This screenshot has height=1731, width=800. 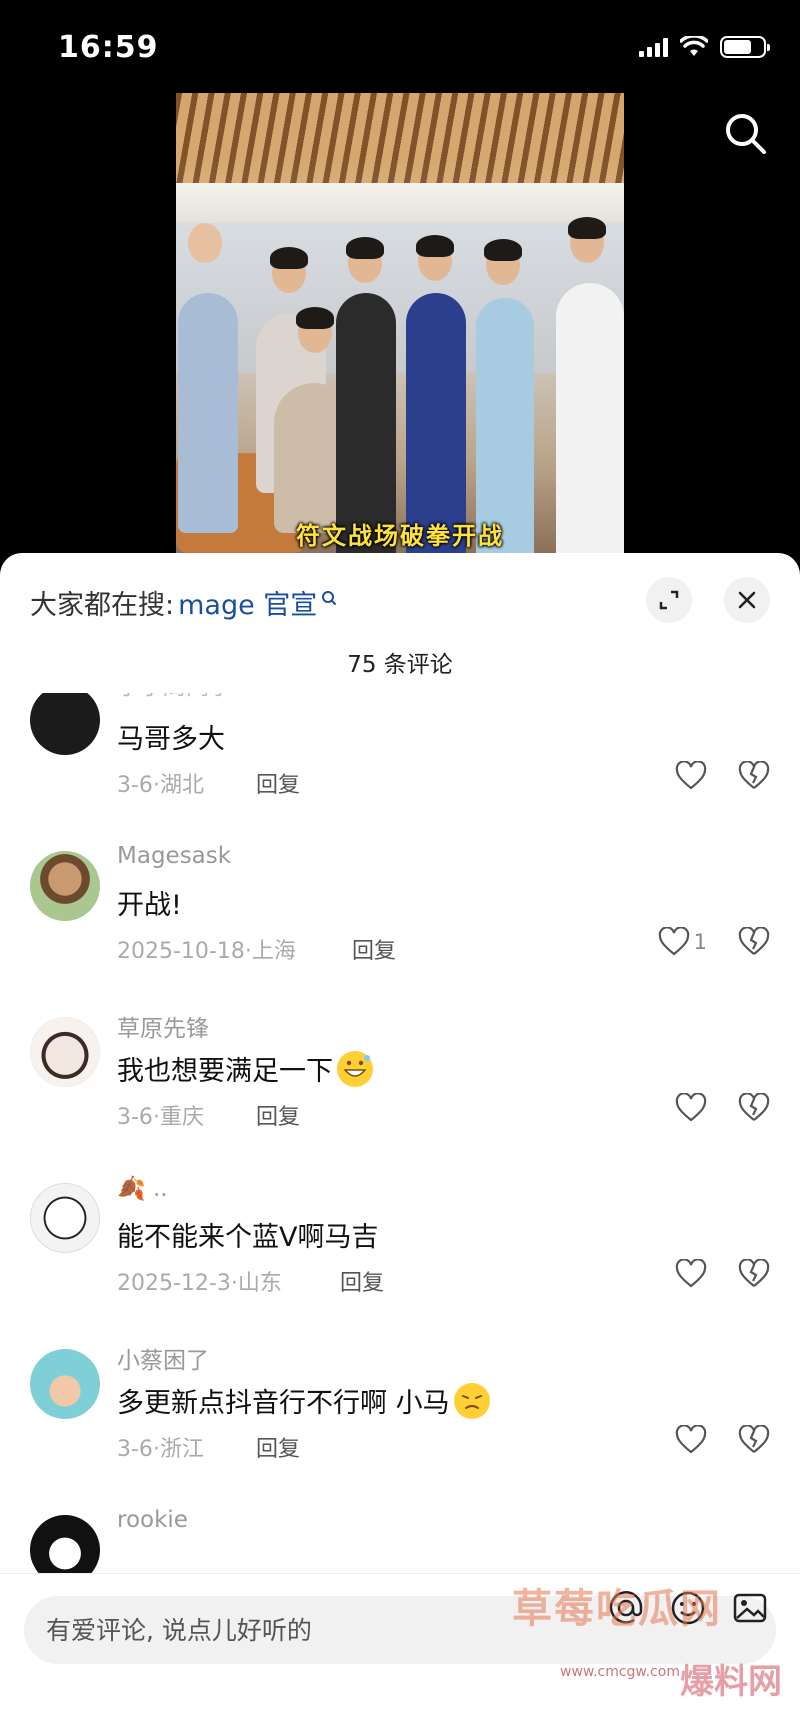 I want to click on comment-location: 重庆, so click(x=181, y=1117).